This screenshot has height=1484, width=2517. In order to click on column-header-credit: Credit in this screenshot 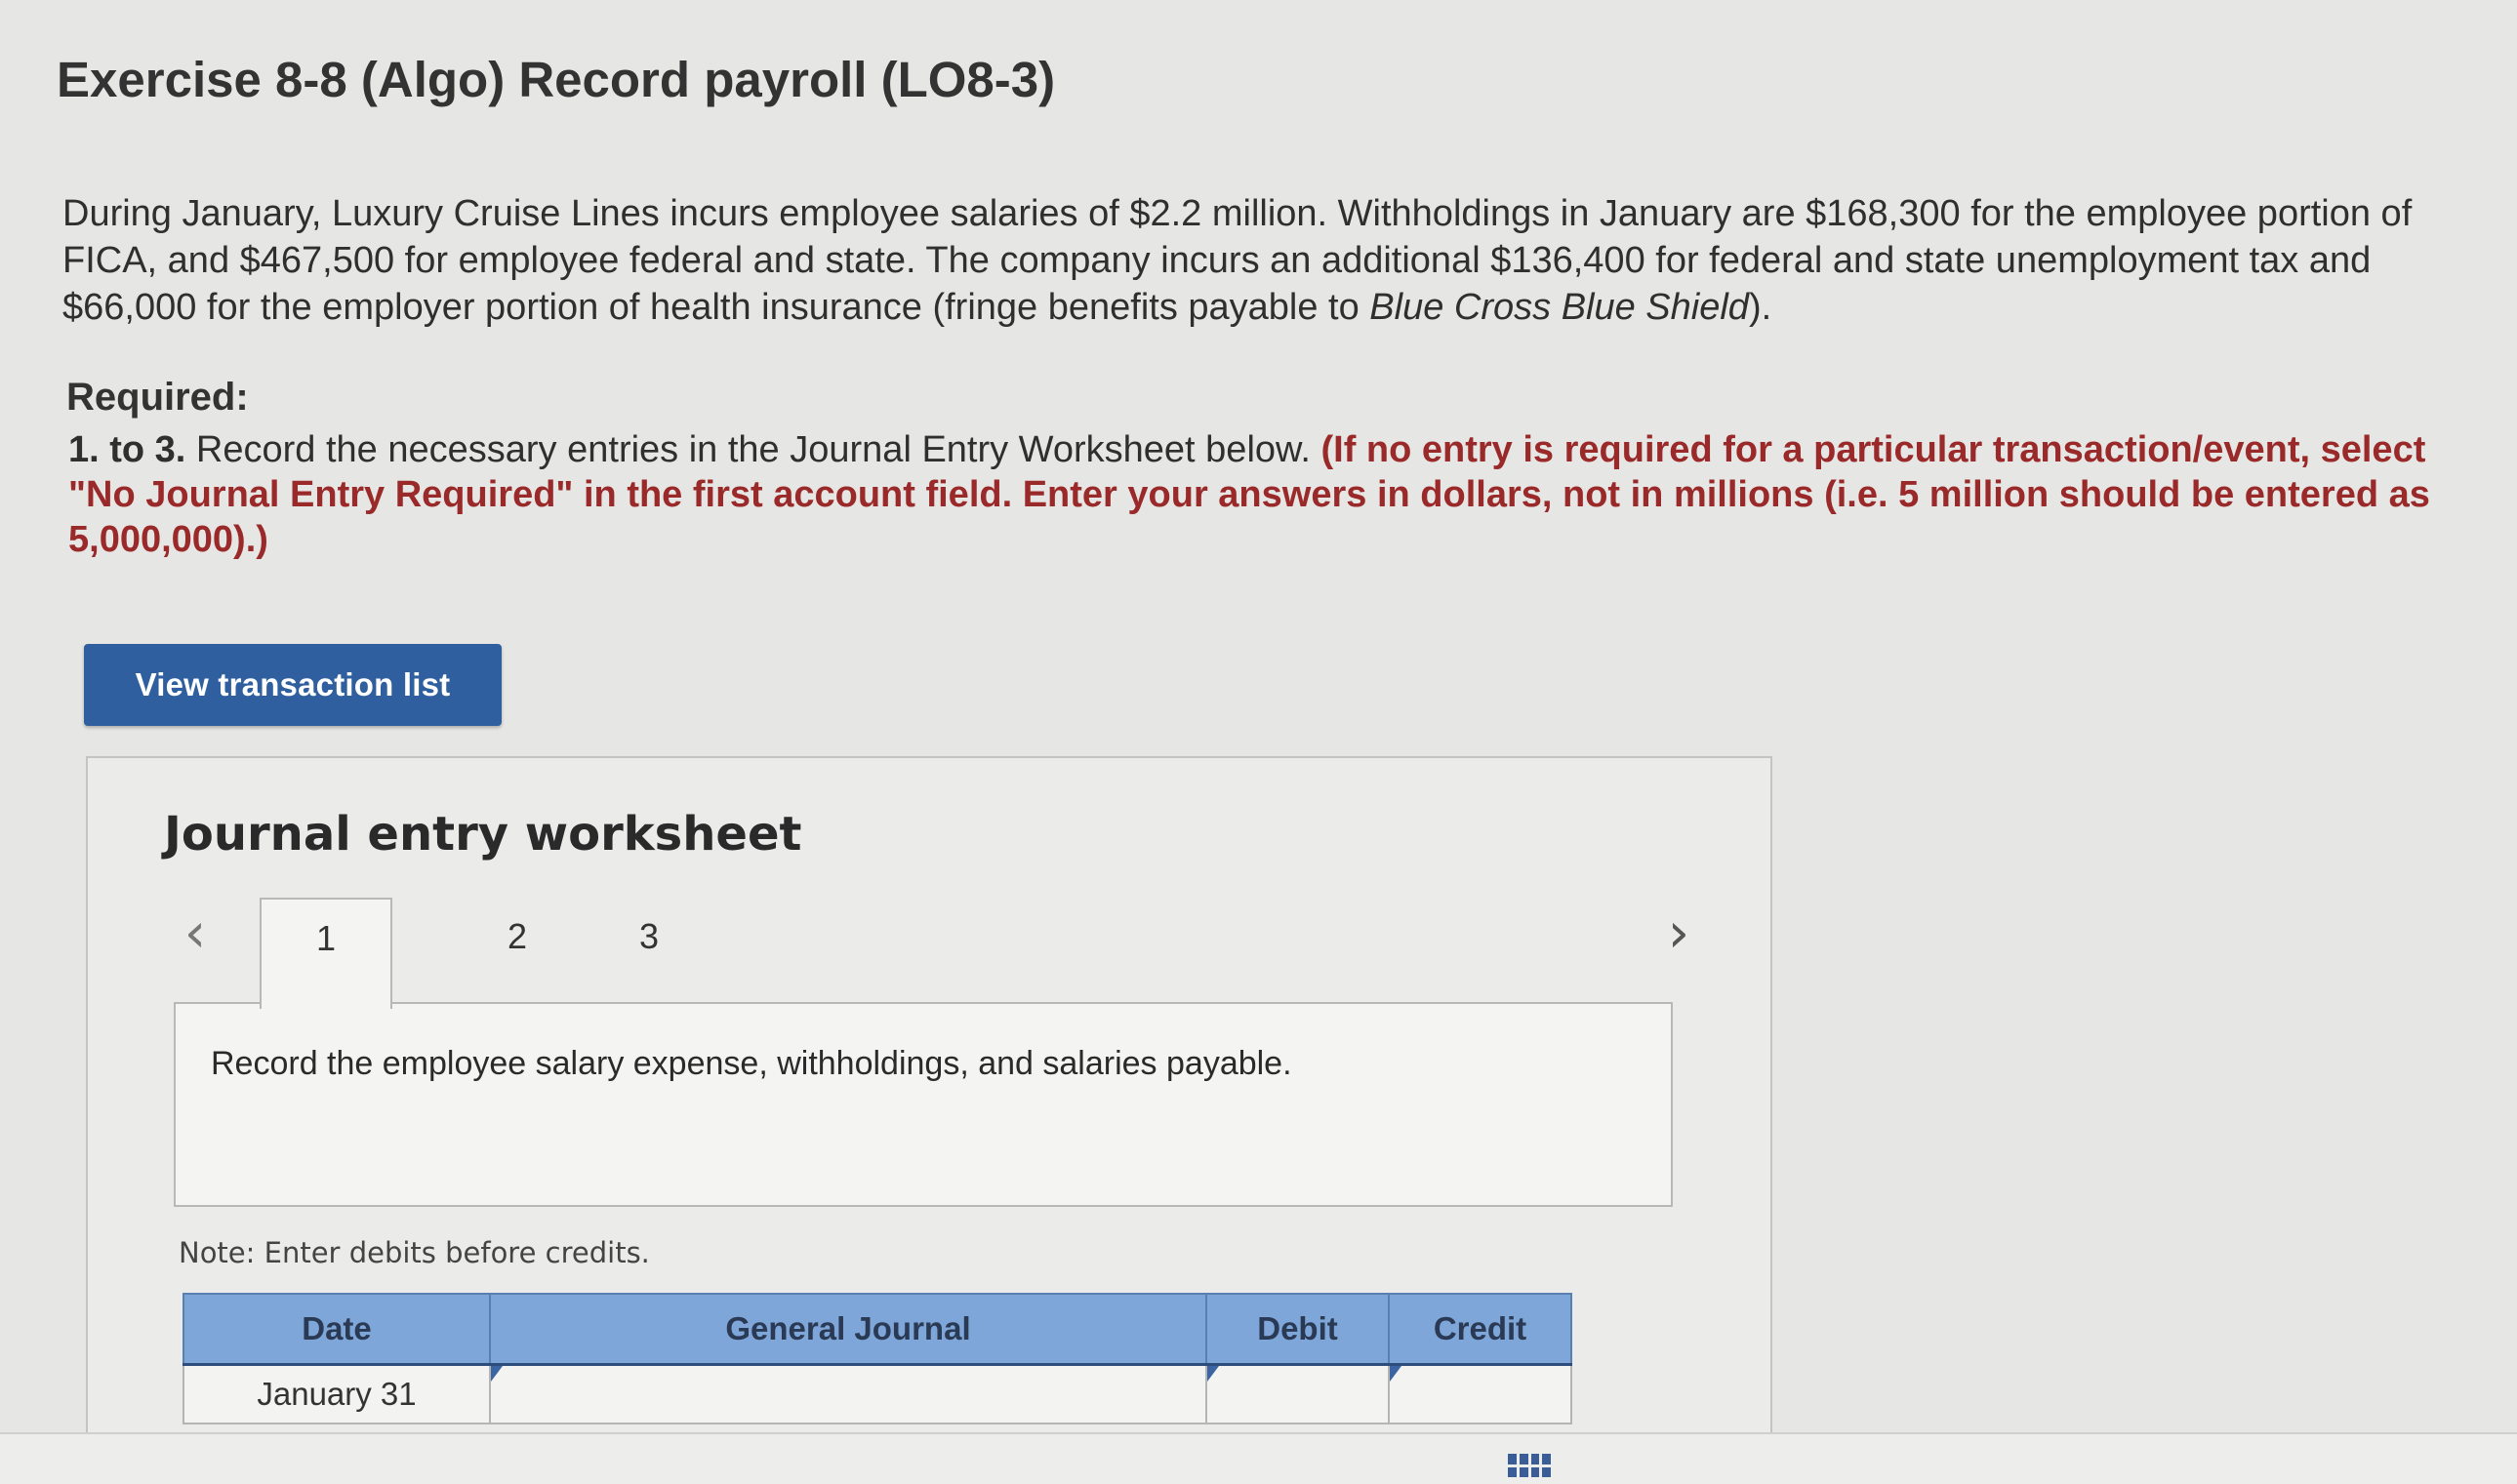, I will do `click(1480, 1329)`.